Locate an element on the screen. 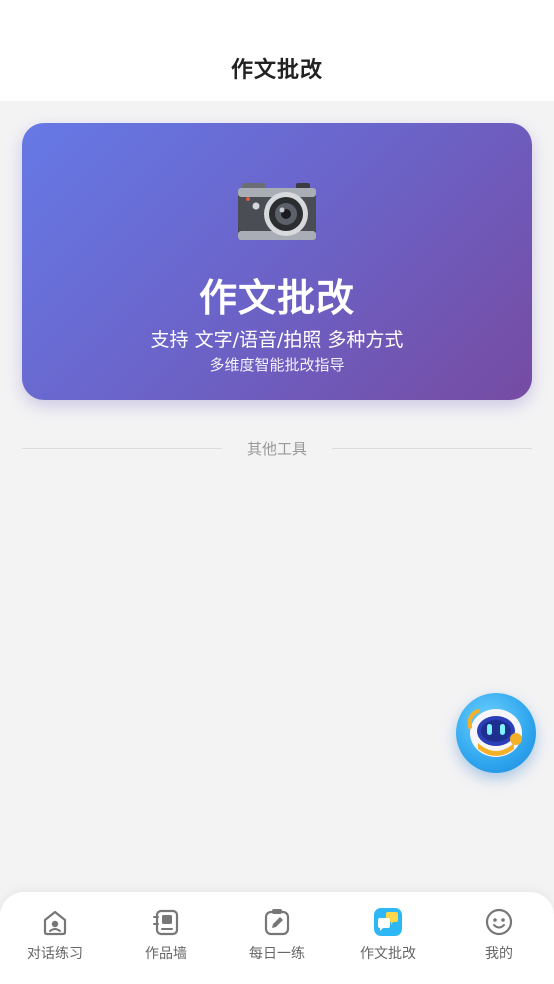 This screenshot has height=984, width=554. tab-mine: 我的 is located at coordinates (499, 938).